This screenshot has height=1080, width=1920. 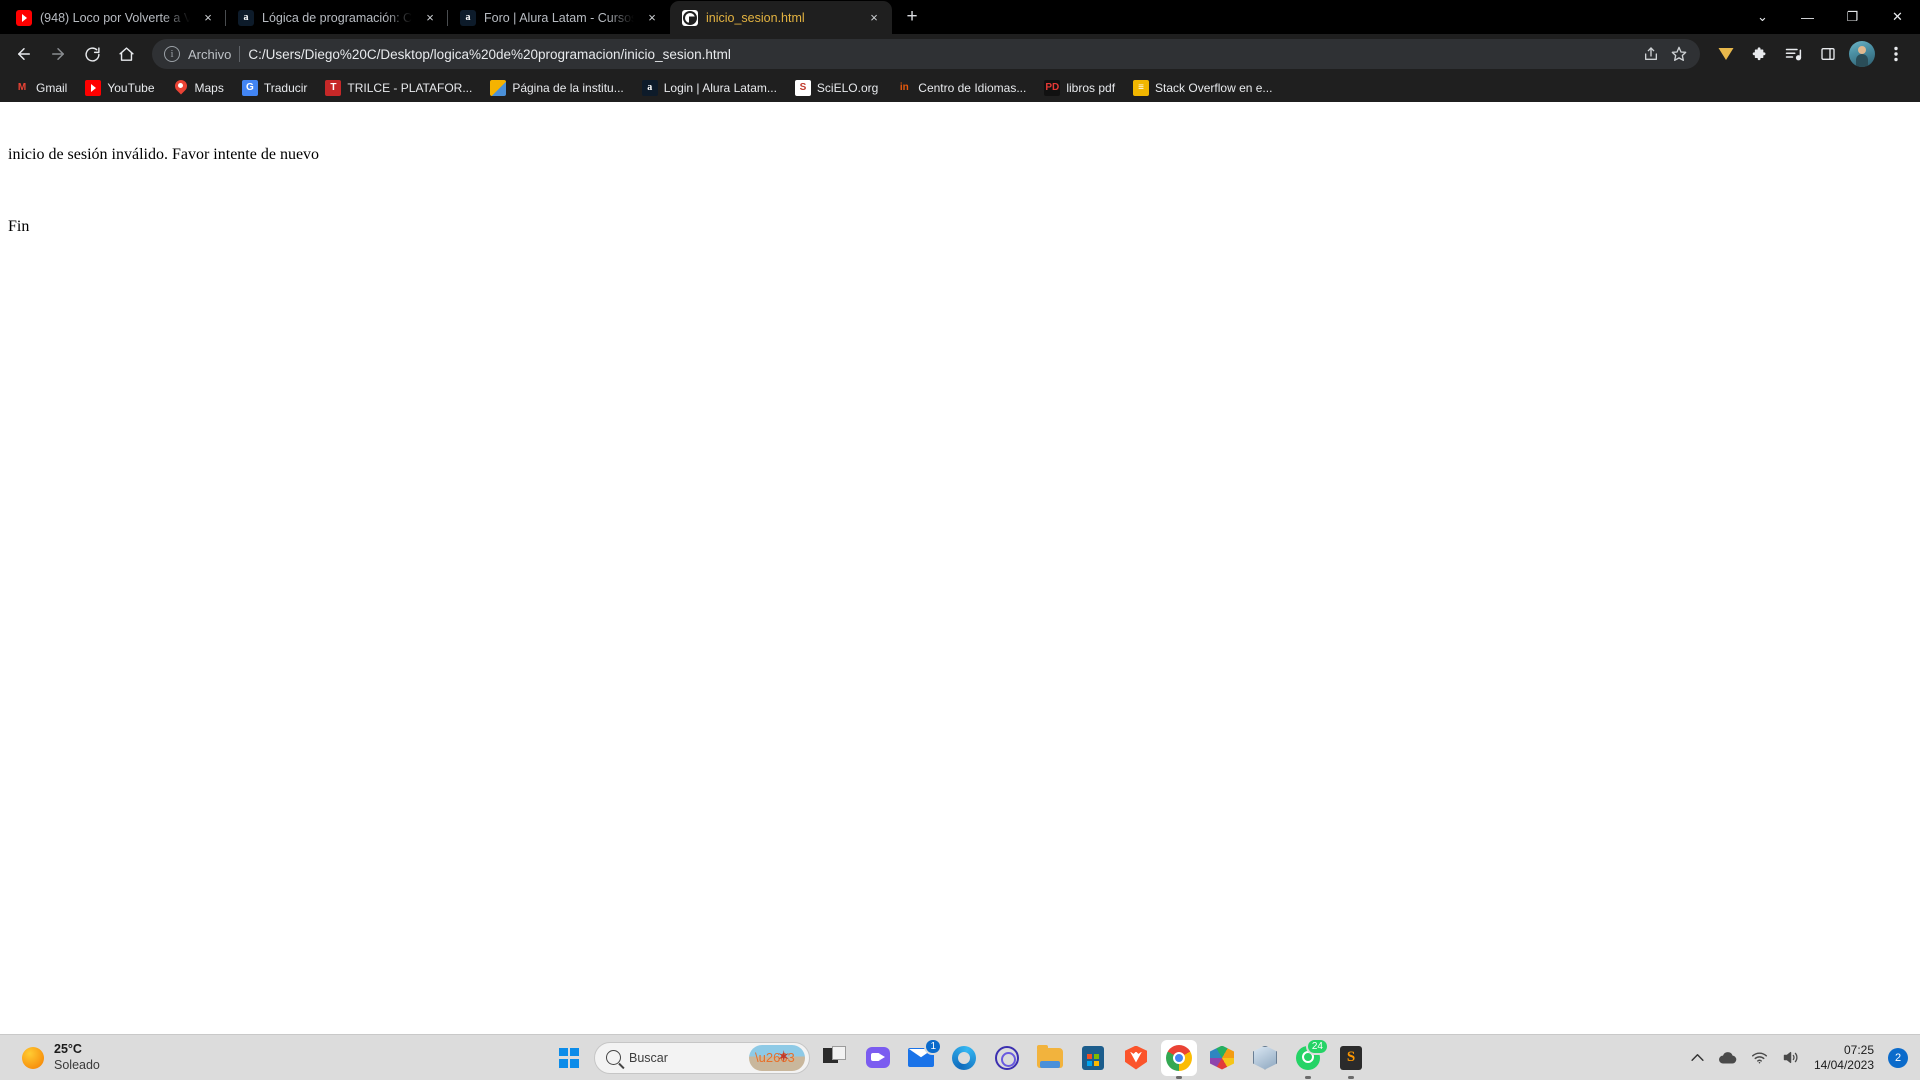 What do you see at coordinates (1726, 54) in the screenshot?
I see `brave-rewards-chevron-icon` at bounding box center [1726, 54].